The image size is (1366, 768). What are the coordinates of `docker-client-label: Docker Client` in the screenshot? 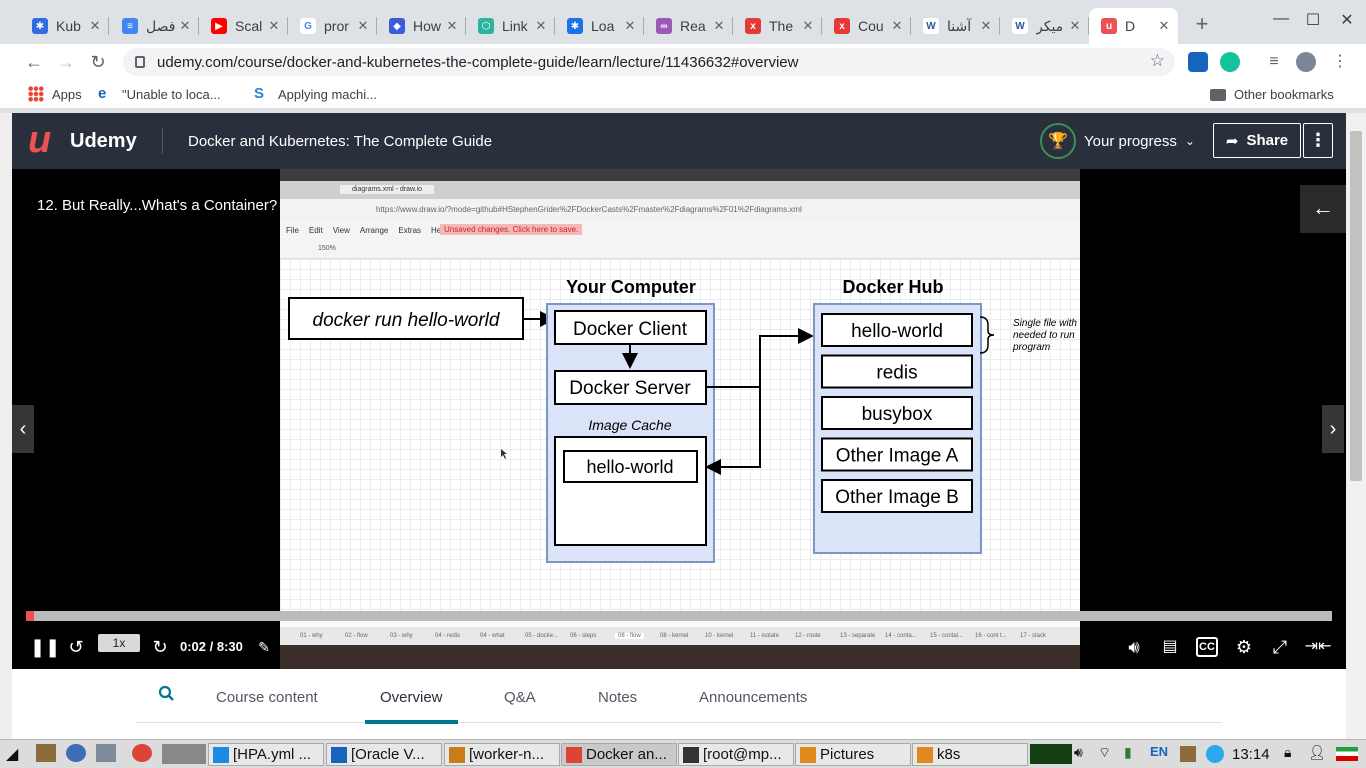 It's located at (630, 329).